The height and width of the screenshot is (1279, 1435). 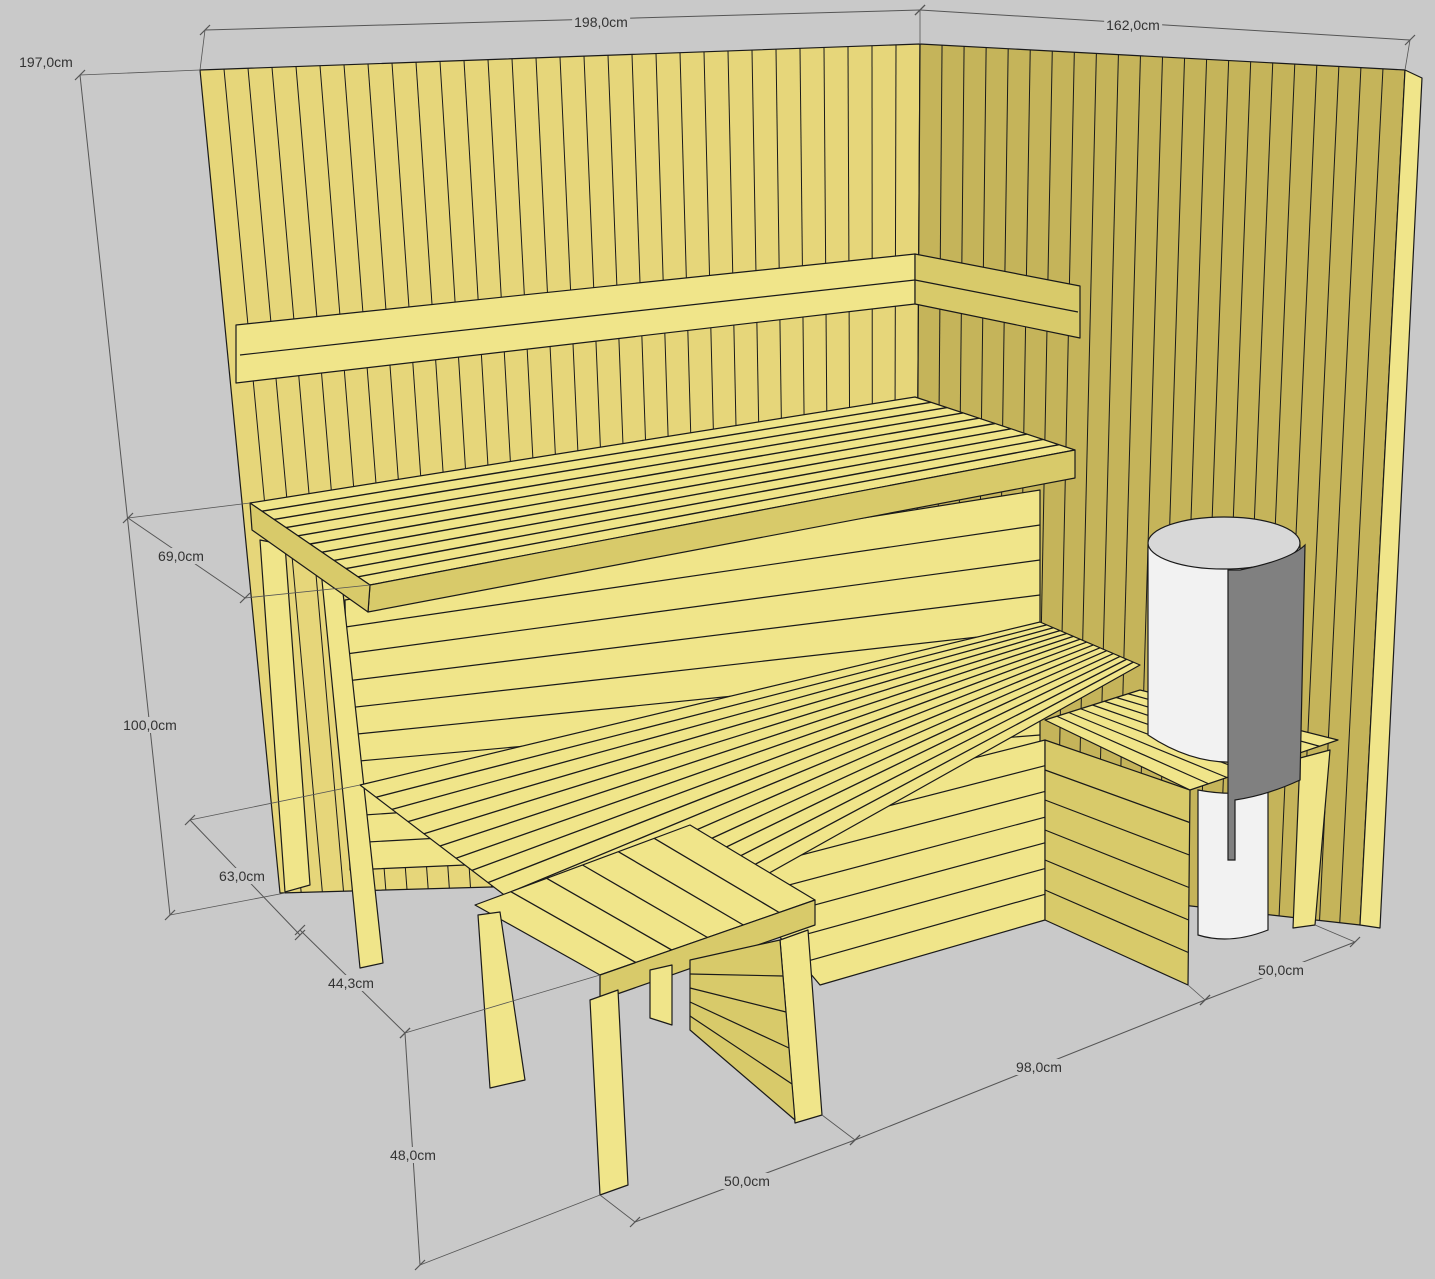 What do you see at coordinates (601, 22) in the screenshot?
I see `dim-back-wall-width: 198,0cm` at bounding box center [601, 22].